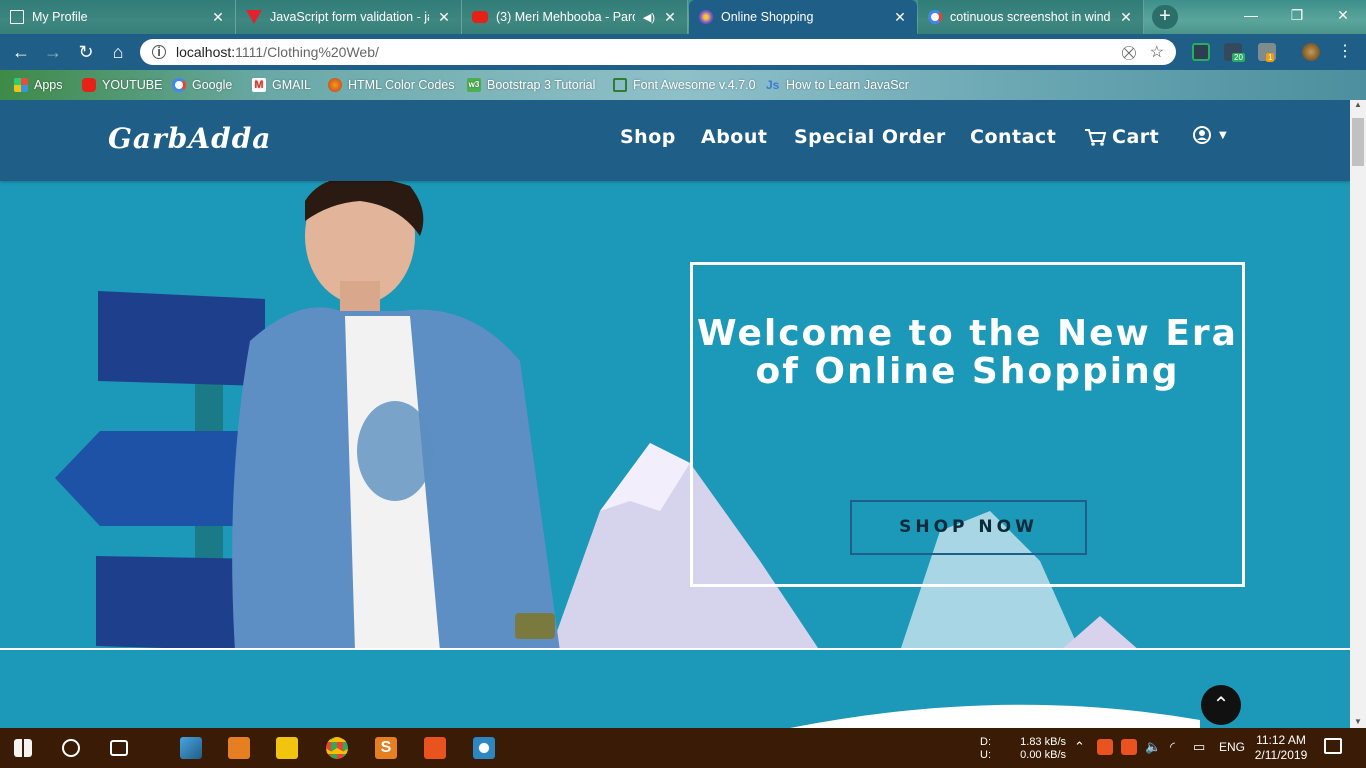 The image size is (1366, 768). Describe the element at coordinates (202, 85) in the screenshot. I see `bookmark-google: Google` at that location.